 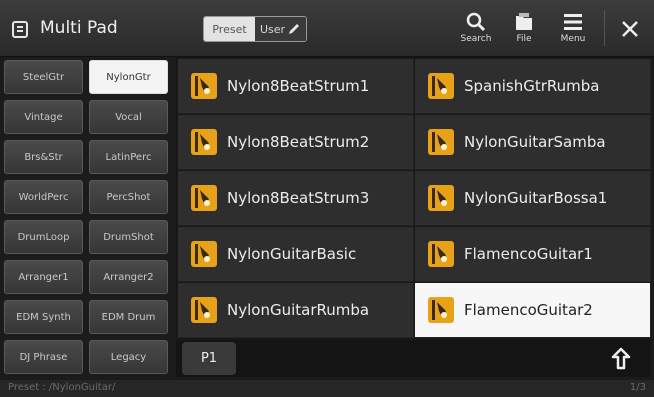 I want to click on category-label: SteelGtr, so click(x=43, y=77).